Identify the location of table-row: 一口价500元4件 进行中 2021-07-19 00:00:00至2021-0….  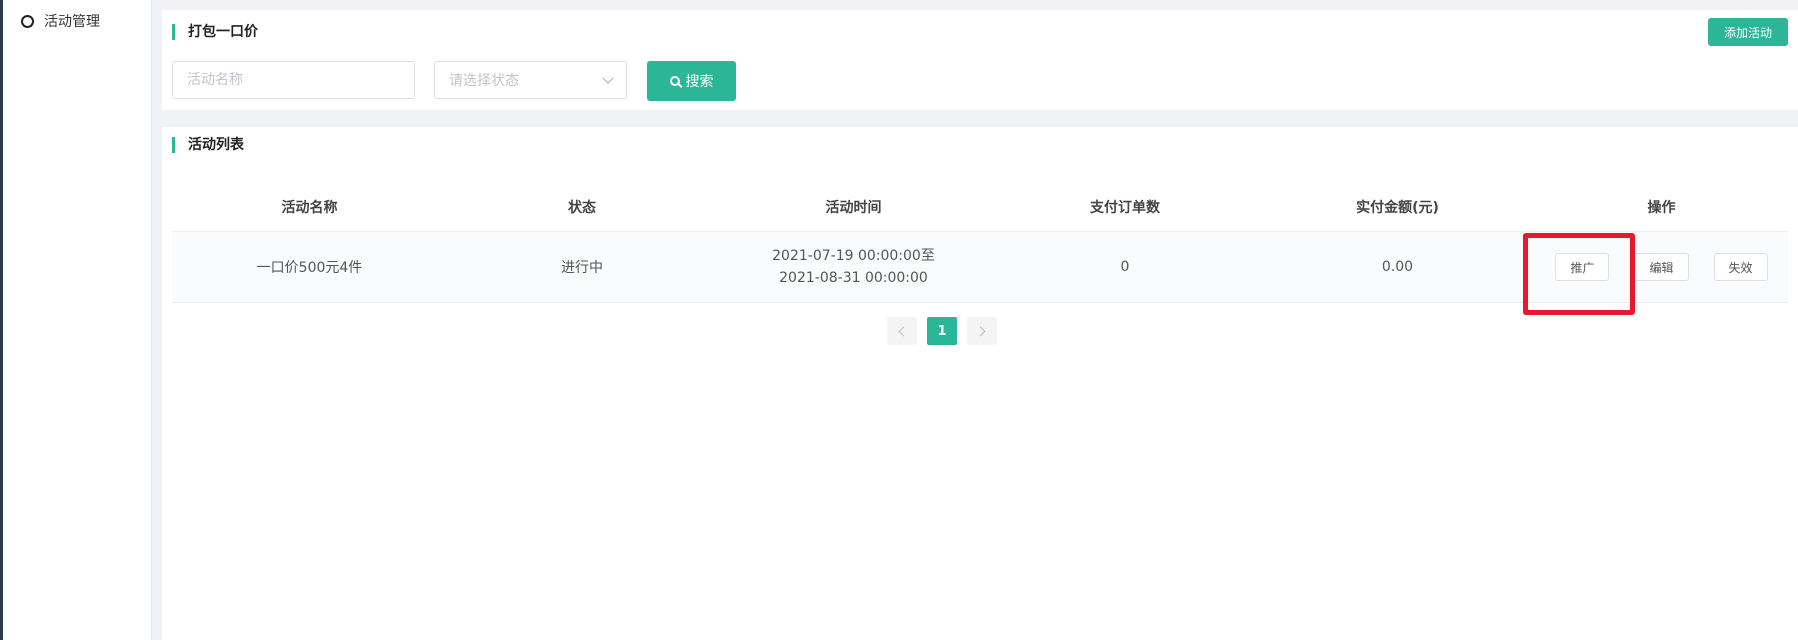
(980, 267).